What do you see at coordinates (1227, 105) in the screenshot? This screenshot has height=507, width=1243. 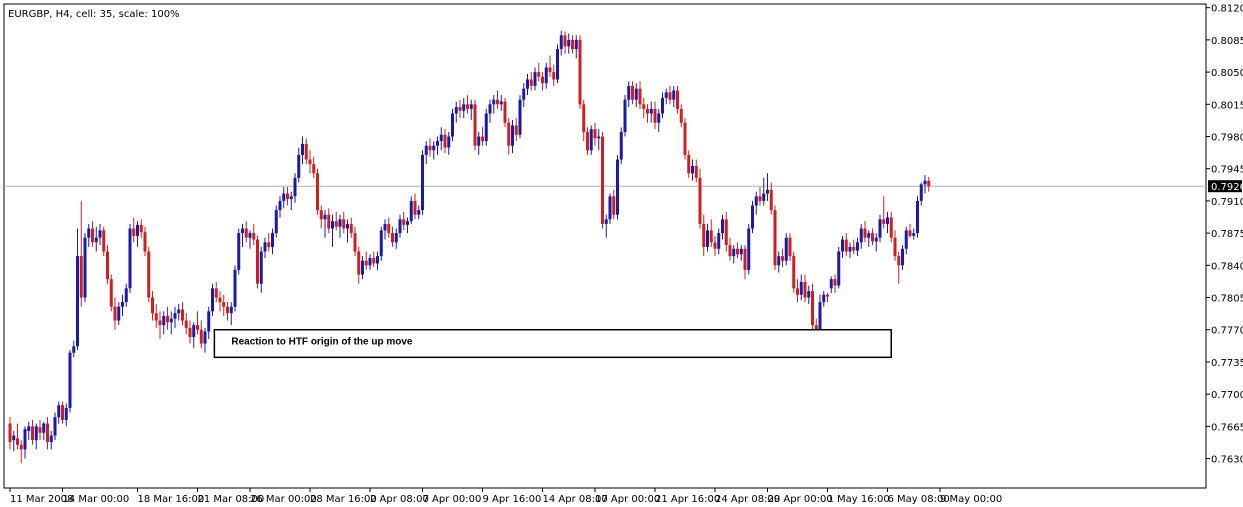 I see `y-tick-label: 0.8015` at bounding box center [1227, 105].